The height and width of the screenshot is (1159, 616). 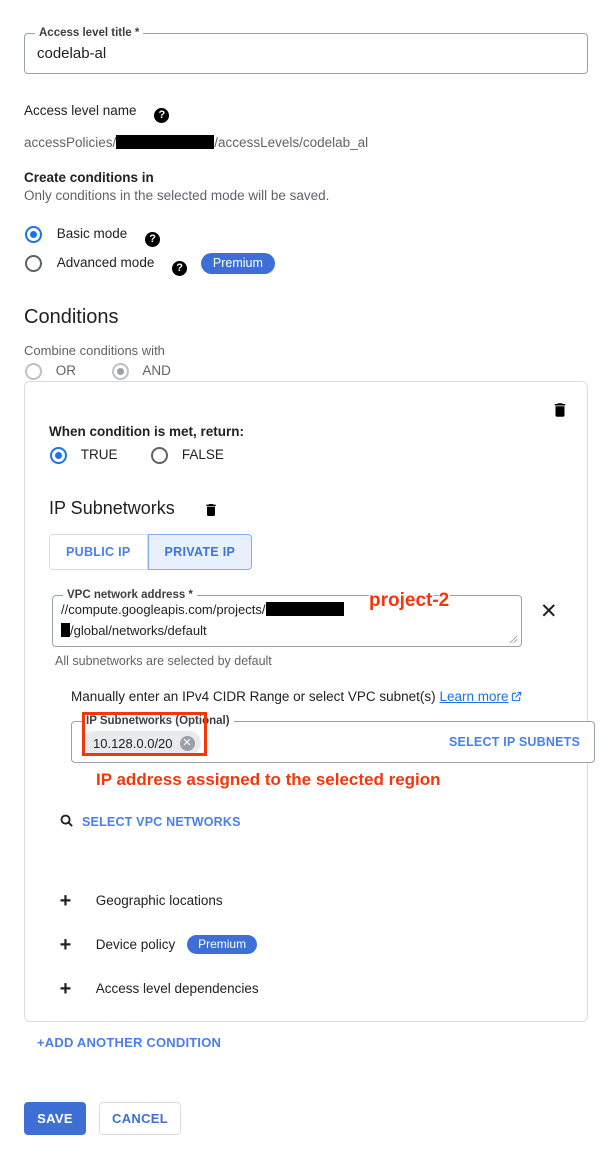 I want to click on access-level-name-label: Access level name ?, so click(x=97, y=113).